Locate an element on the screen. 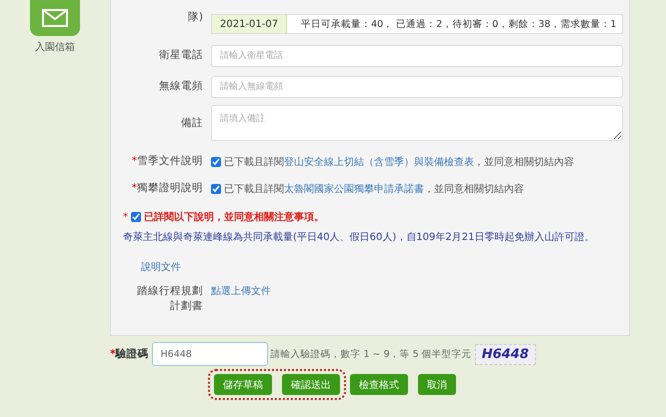 The height and width of the screenshot is (417, 666). quota-summary: 平日可承載量：40， 已通過：2，待初審：0，剩餘：38，需求數量：1 is located at coordinates (458, 25).